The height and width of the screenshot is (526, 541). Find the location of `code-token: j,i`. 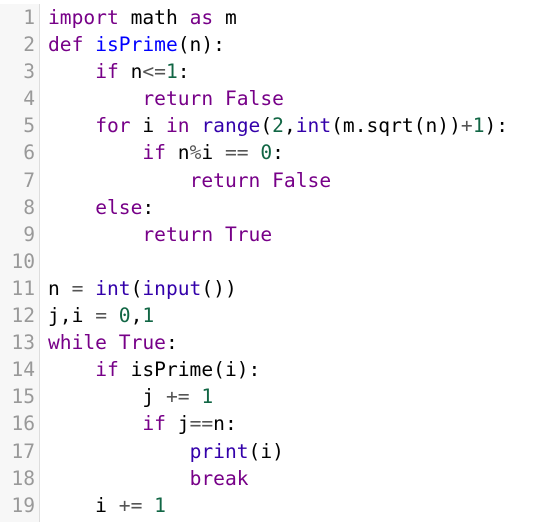

code-token: j,i is located at coordinates (72, 316).